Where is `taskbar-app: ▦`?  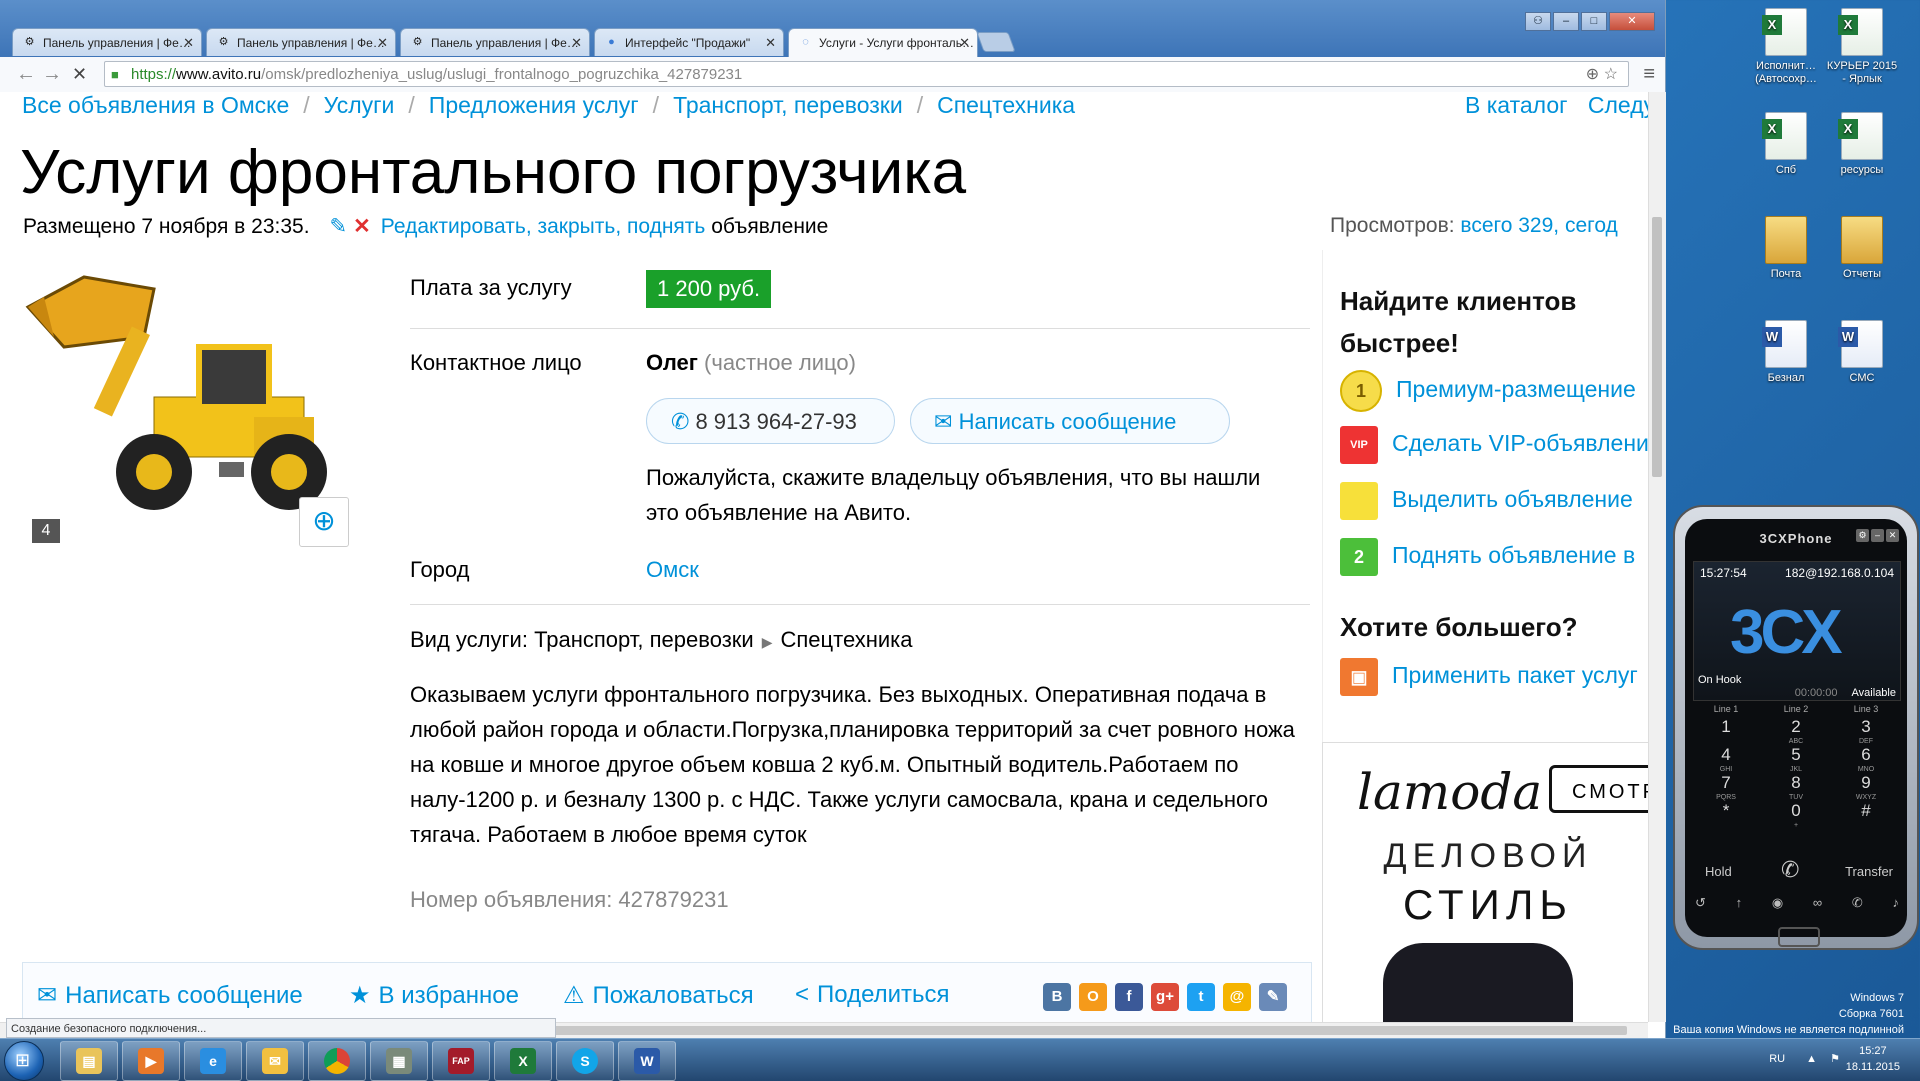 taskbar-app: ▦ is located at coordinates (399, 1061).